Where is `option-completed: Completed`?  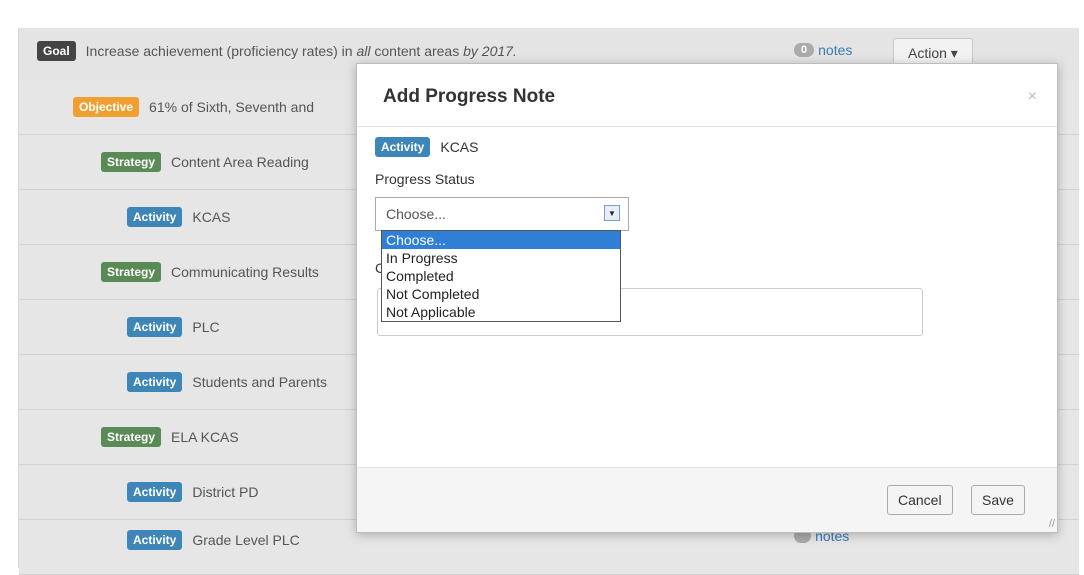 option-completed: Completed is located at coordinates (501, 276).